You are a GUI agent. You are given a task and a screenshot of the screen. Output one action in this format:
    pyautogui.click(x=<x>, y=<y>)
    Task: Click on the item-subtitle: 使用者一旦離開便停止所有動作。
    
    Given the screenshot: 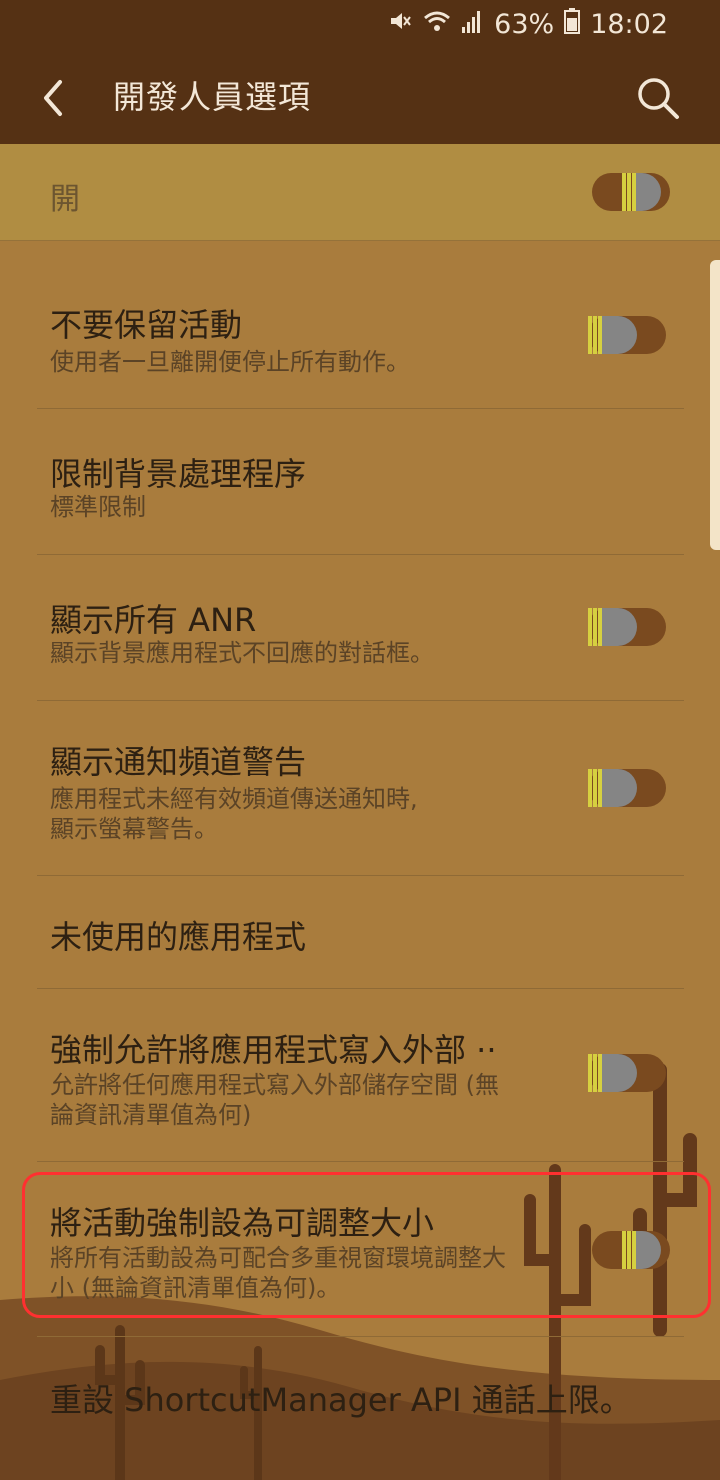 What is the action you would take?
    pyautogui.click(x=230, y=362)
    